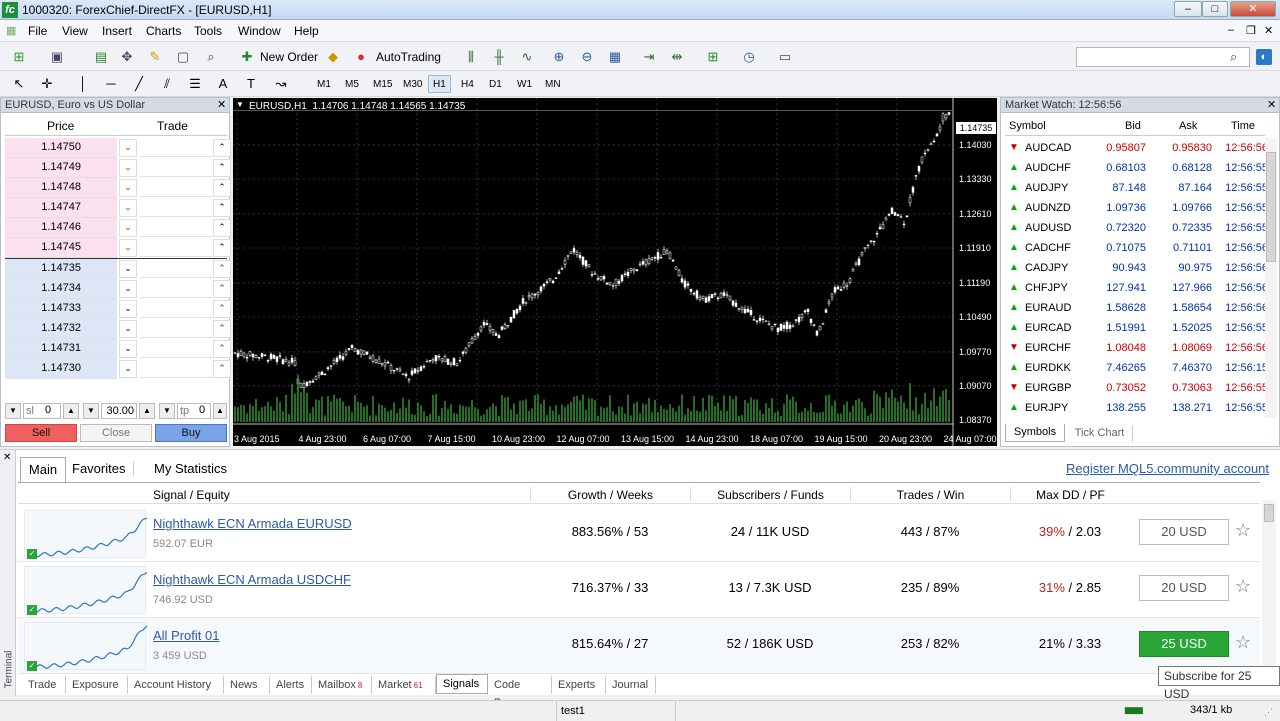 Image resolution: width=1280 pixels, height=721 pixels. I want to click on trendline-icon: ╱, so click(139, 84).